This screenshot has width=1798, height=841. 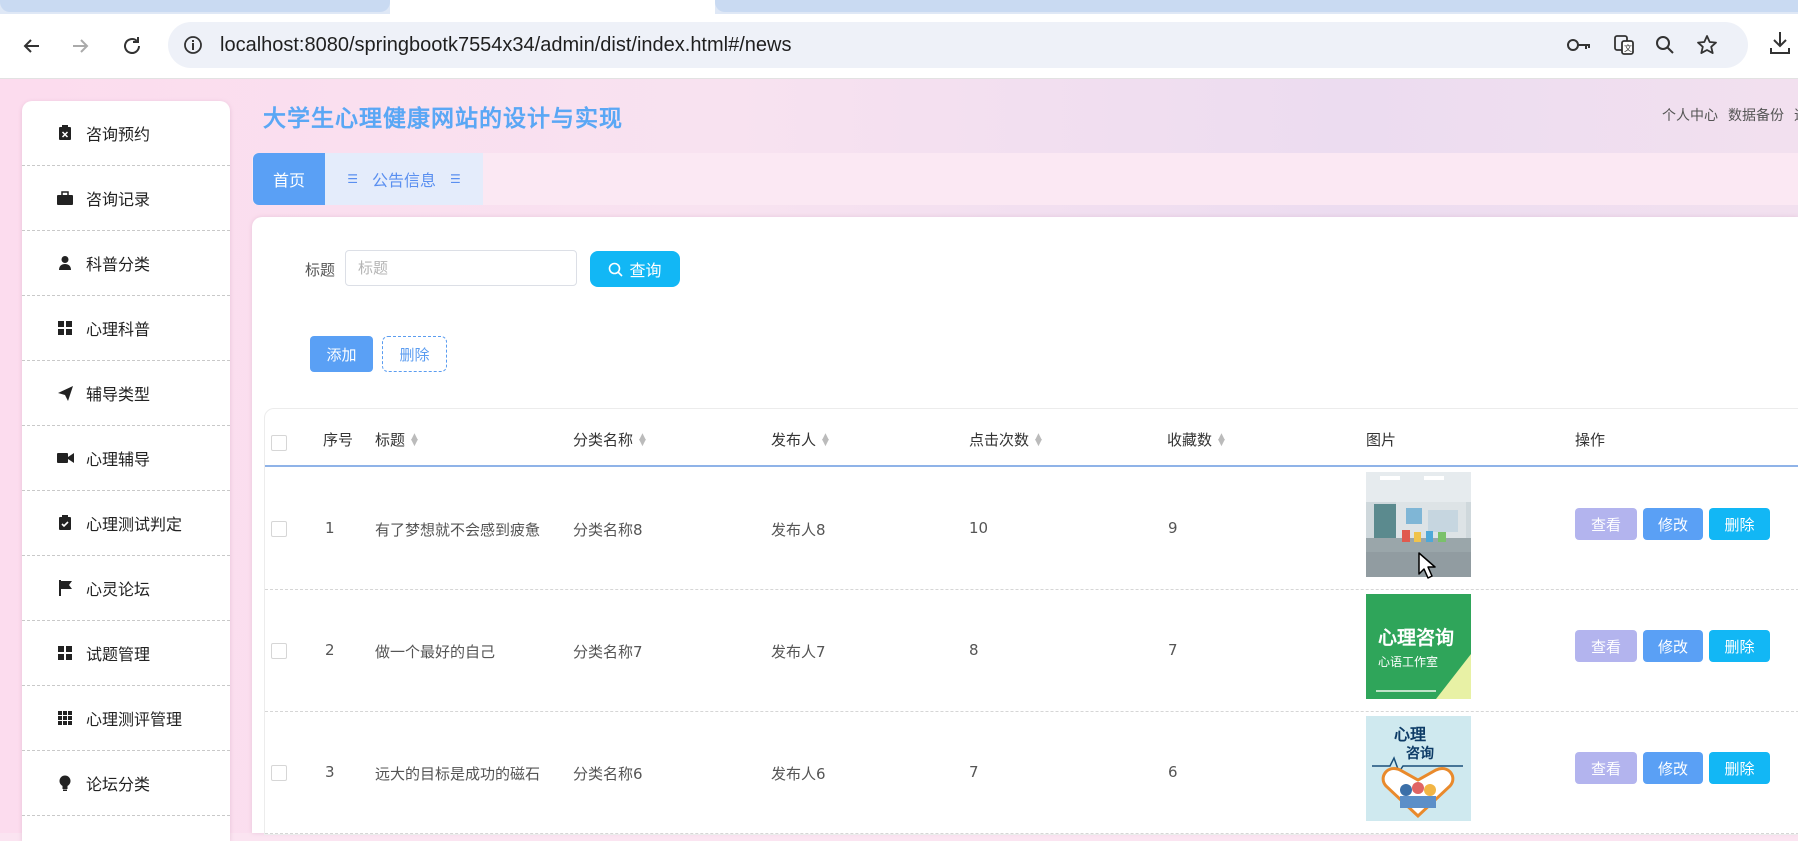 I want to click on sidebar-item-consult-appointment: 咨询预约, so click(x=126, y=133).